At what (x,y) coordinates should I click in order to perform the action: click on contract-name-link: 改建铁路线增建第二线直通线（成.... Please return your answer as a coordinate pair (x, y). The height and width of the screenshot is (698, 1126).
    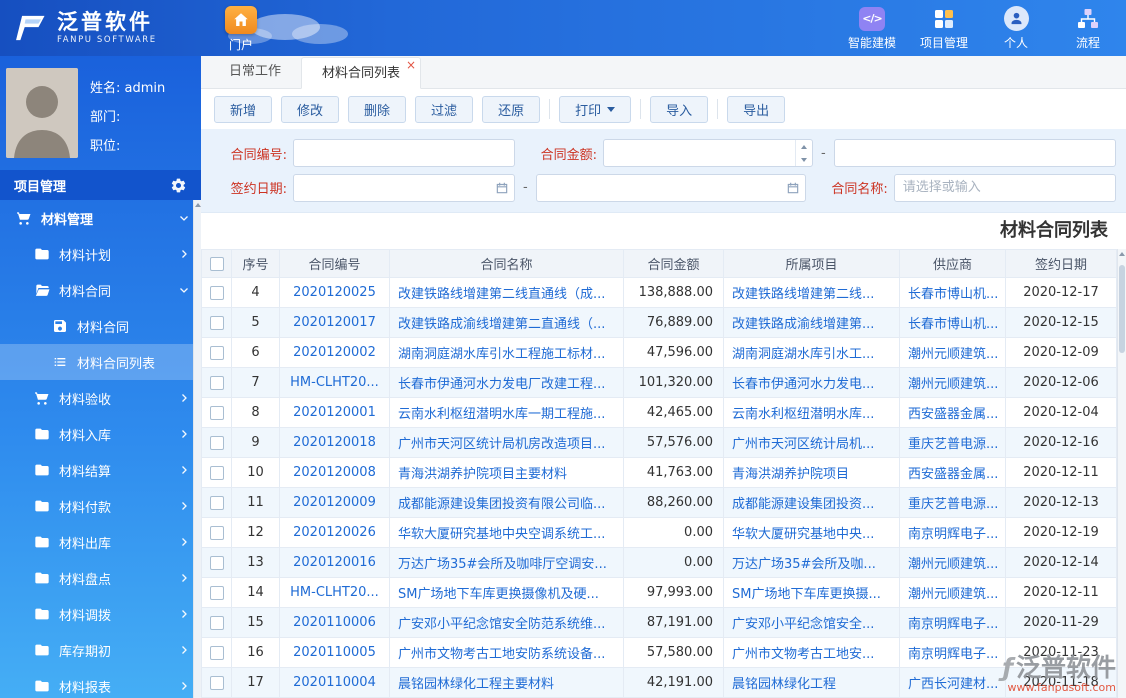
    Looking at the image, I should click on (501, 294).